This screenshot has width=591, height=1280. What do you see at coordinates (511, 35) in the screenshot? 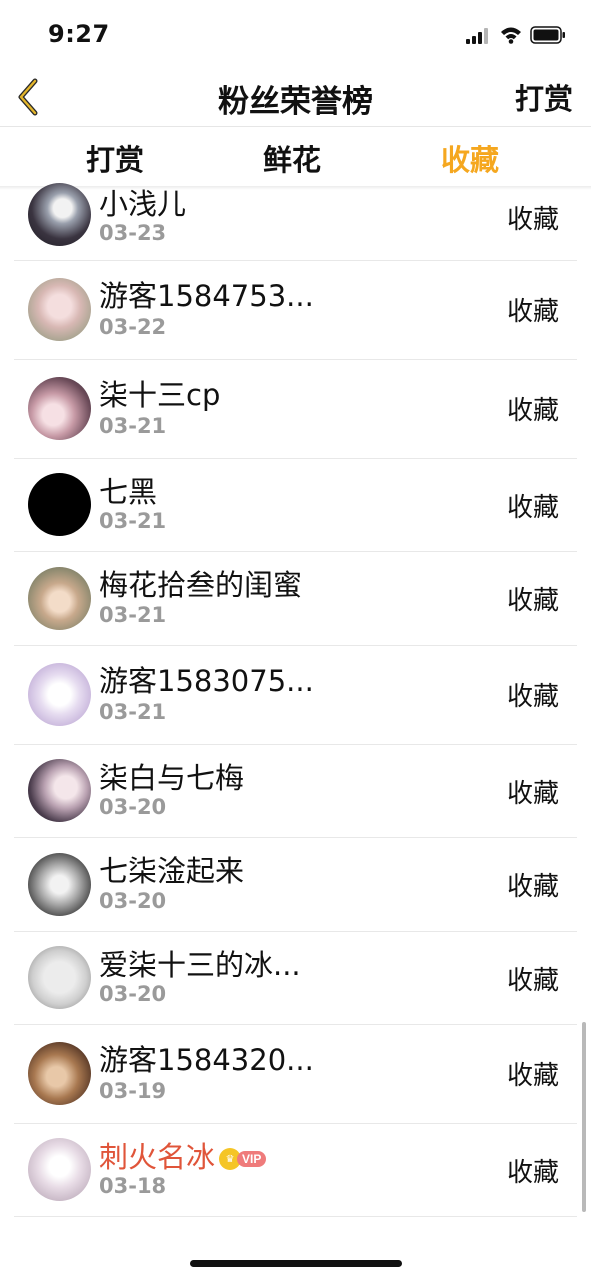
I see `wifi-icon` at bounding box center [511, 35].